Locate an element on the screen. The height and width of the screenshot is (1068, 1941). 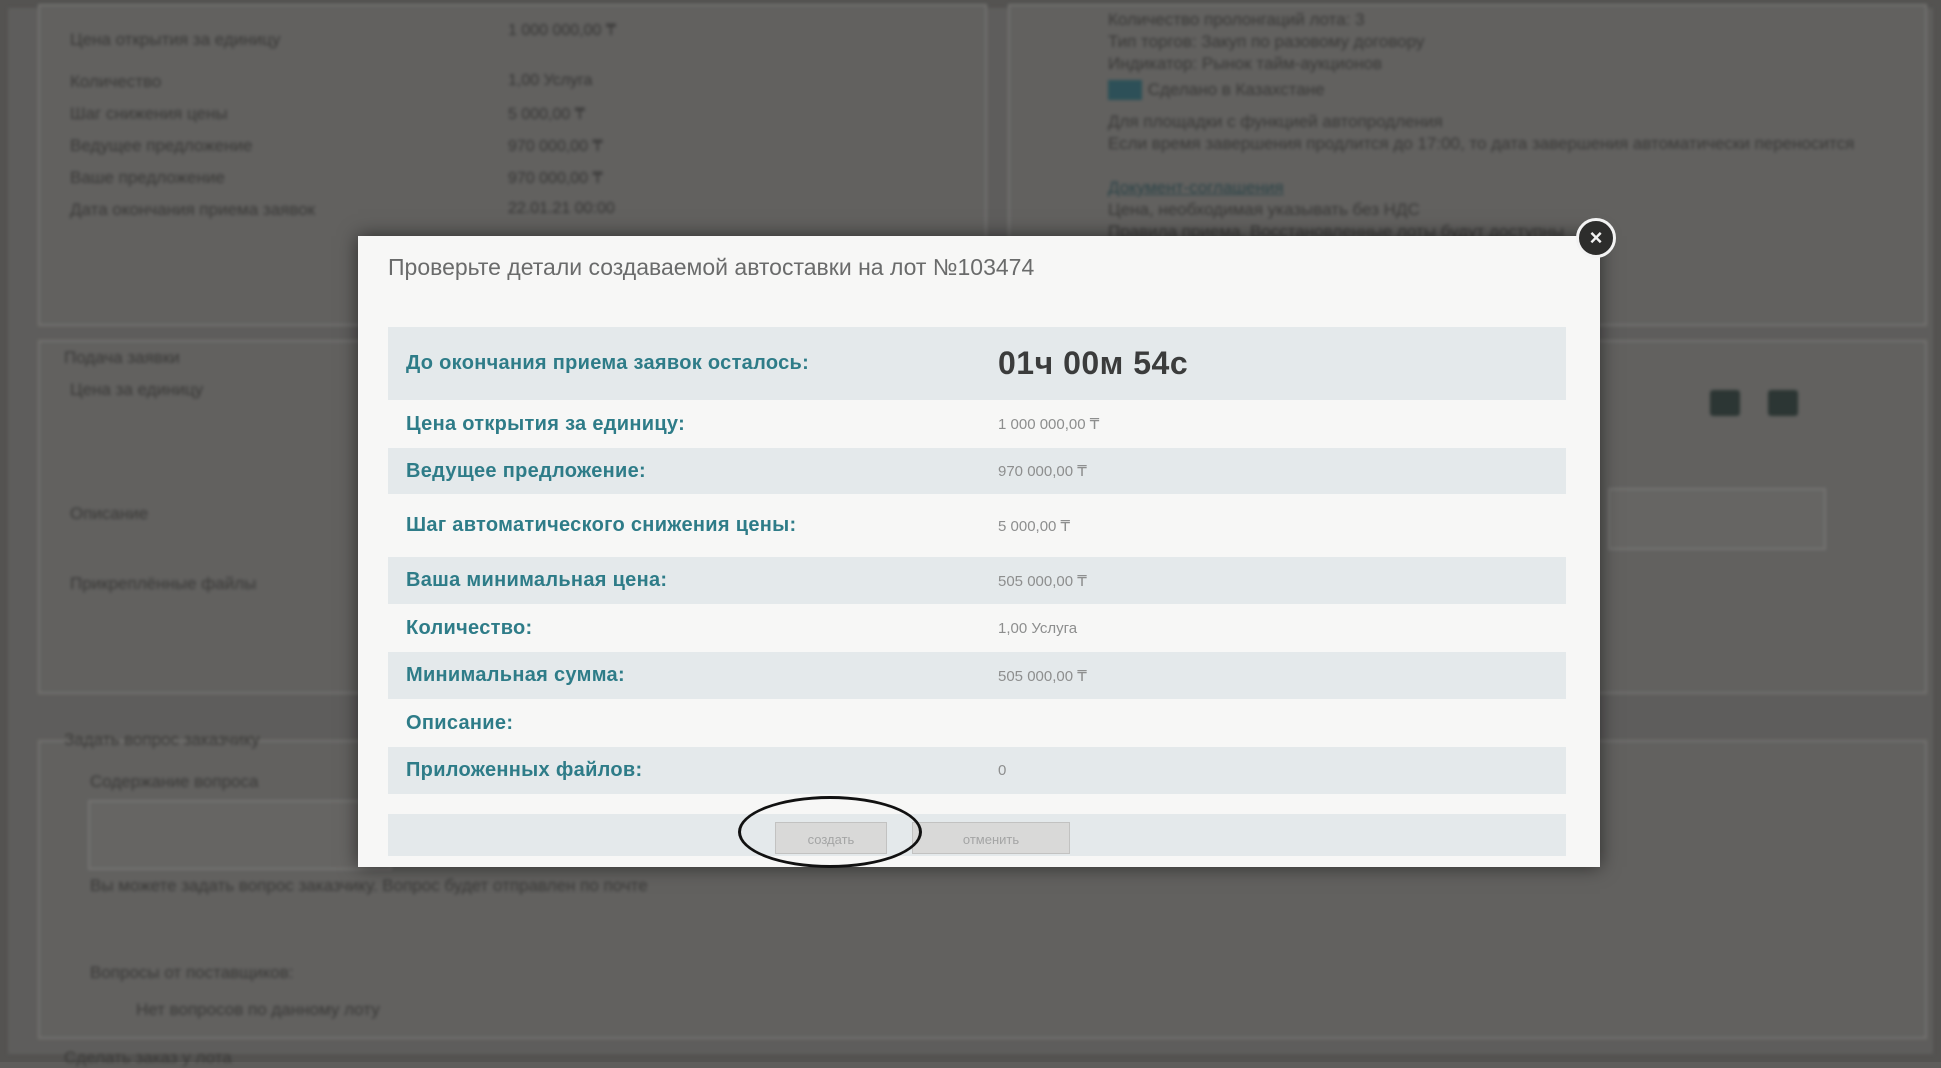
detail-value: 1 000 000,00 ₸ is located at coordinates (1049, 424).